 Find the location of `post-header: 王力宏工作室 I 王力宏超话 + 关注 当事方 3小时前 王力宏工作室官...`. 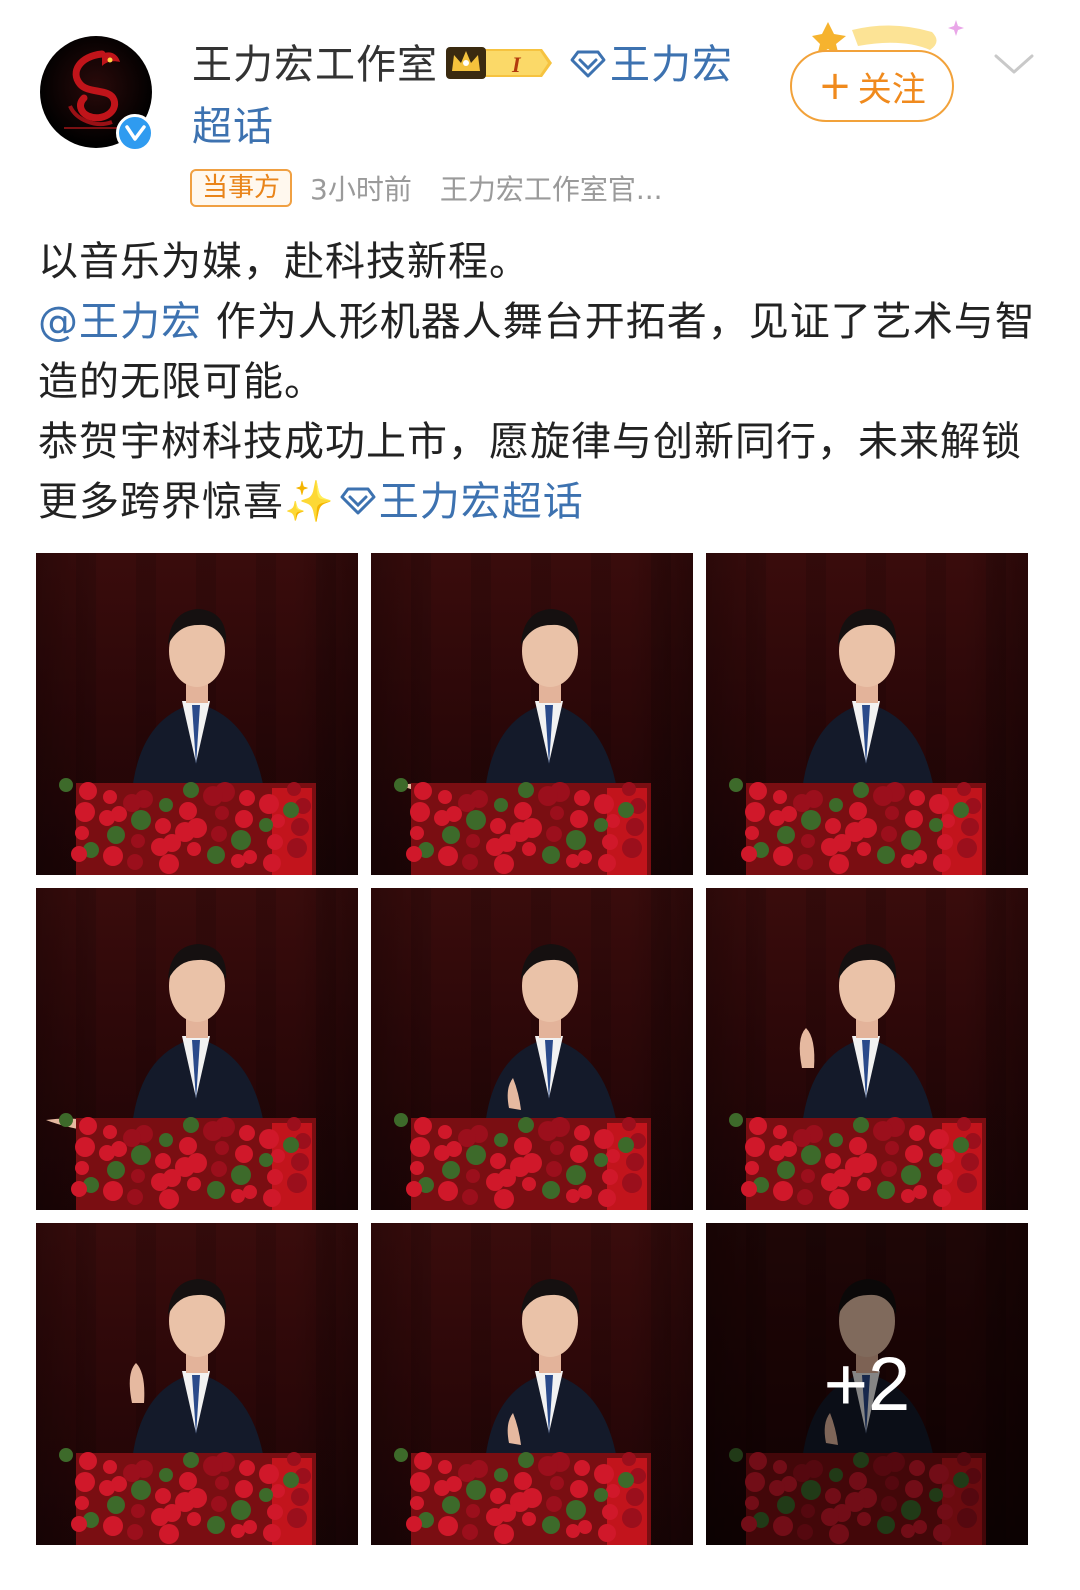

post-header: 王力宏工作室 I 王力宏超话 + 关注 当事方 3小时前 王力宏工作室官... is located at coordinates (540, 115).